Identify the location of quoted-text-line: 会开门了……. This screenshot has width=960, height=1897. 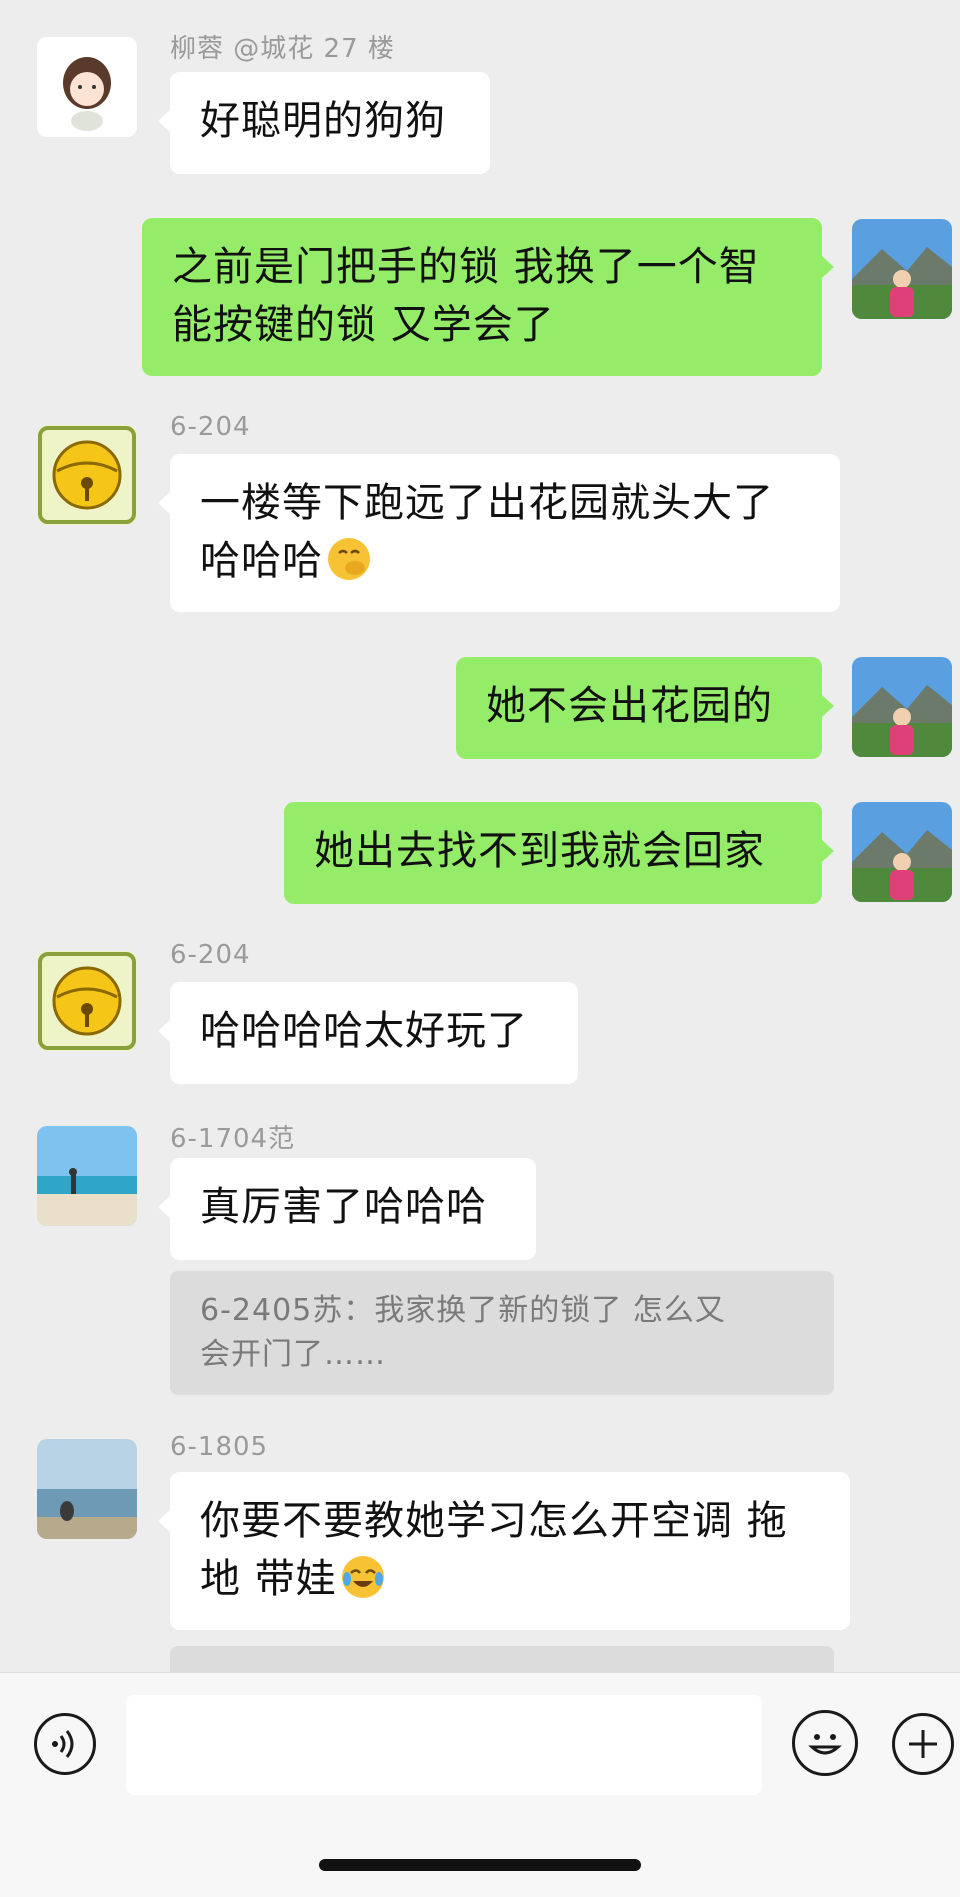
(293, 1354).